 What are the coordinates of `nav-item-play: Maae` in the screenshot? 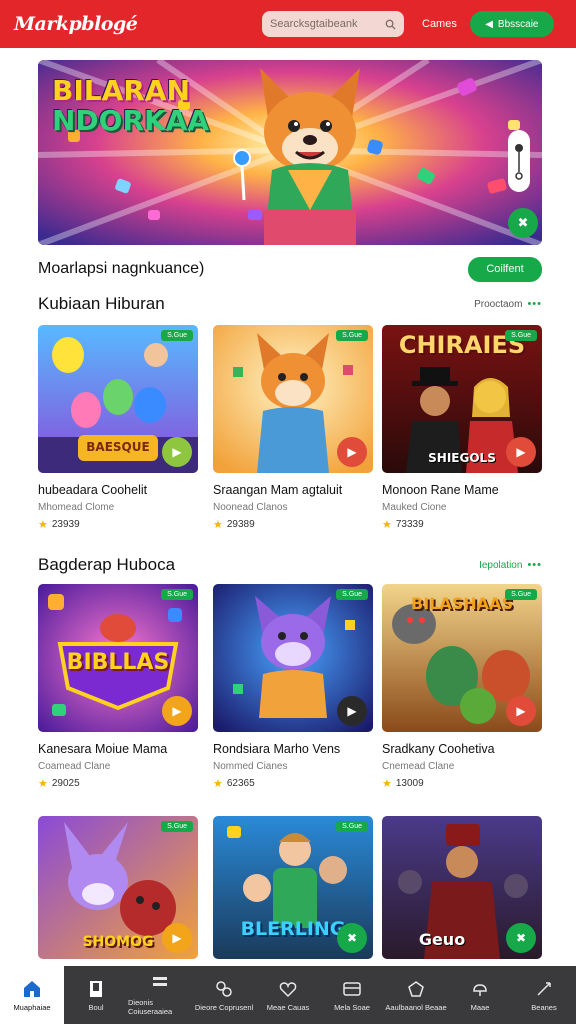 It's located at (480, 995).